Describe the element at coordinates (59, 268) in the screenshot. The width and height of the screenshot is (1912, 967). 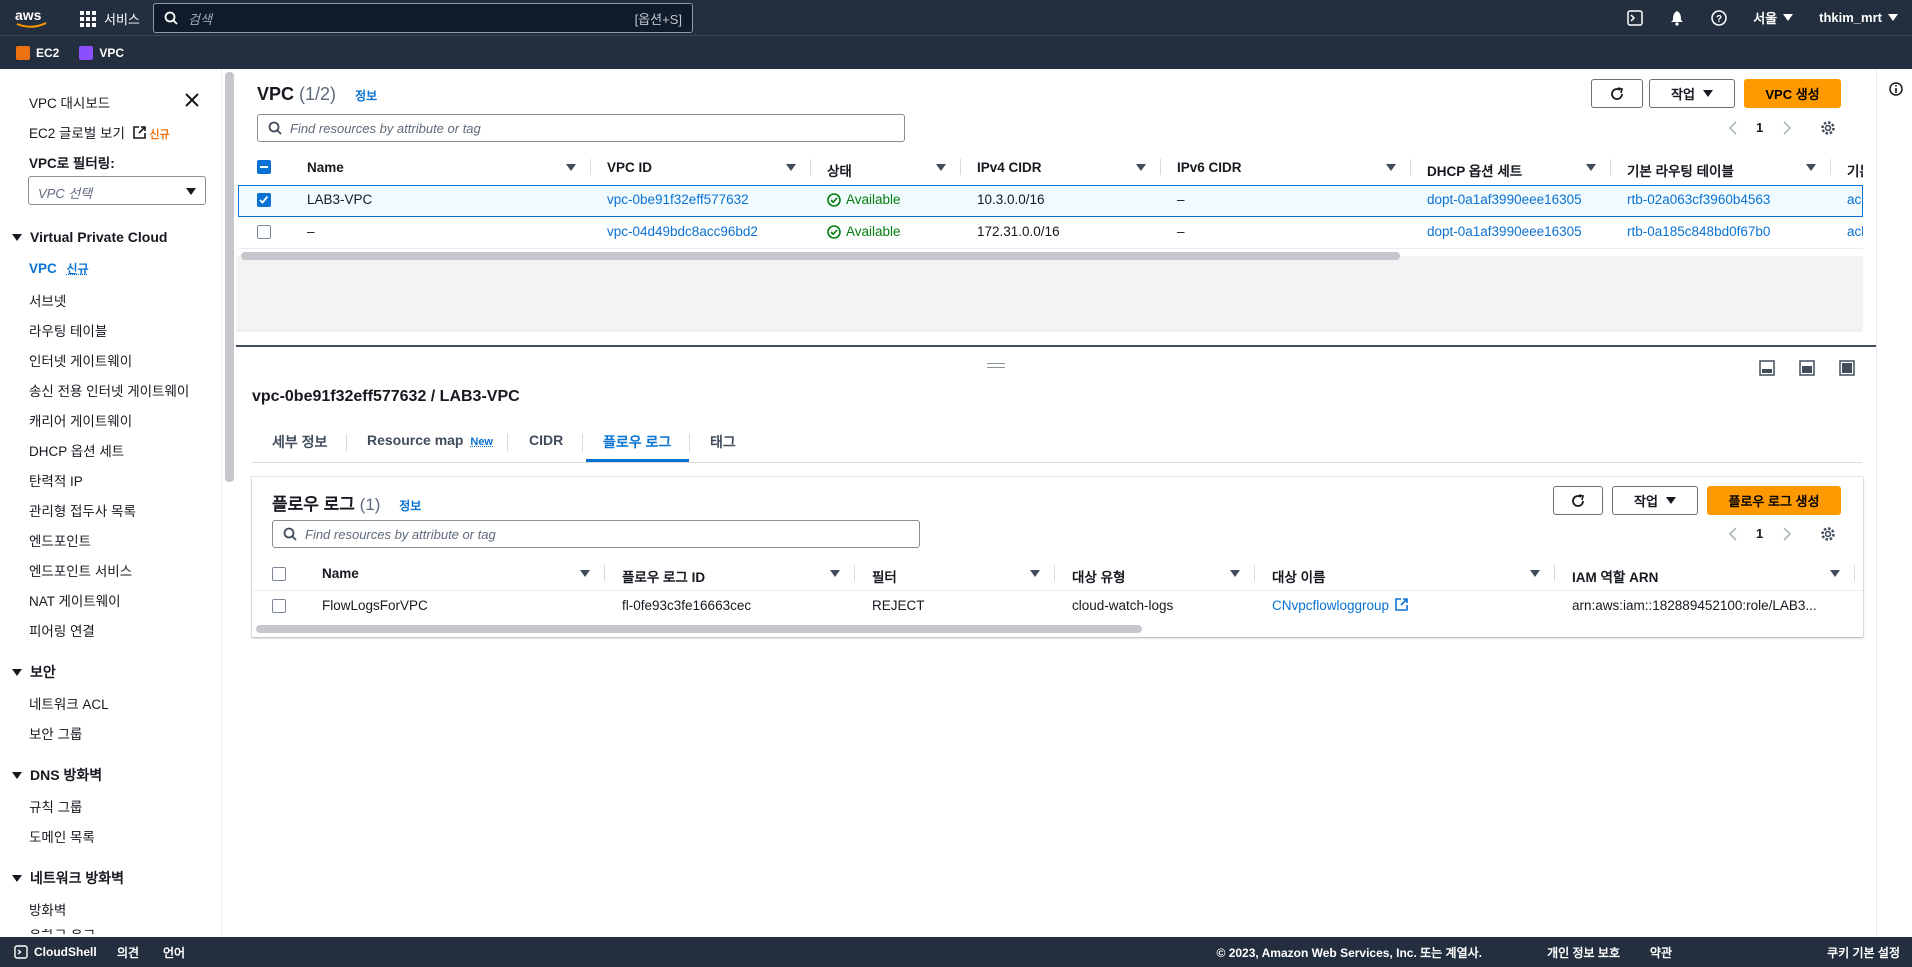
I see `sidebar-item-vpc: VPC 신규` at that location.